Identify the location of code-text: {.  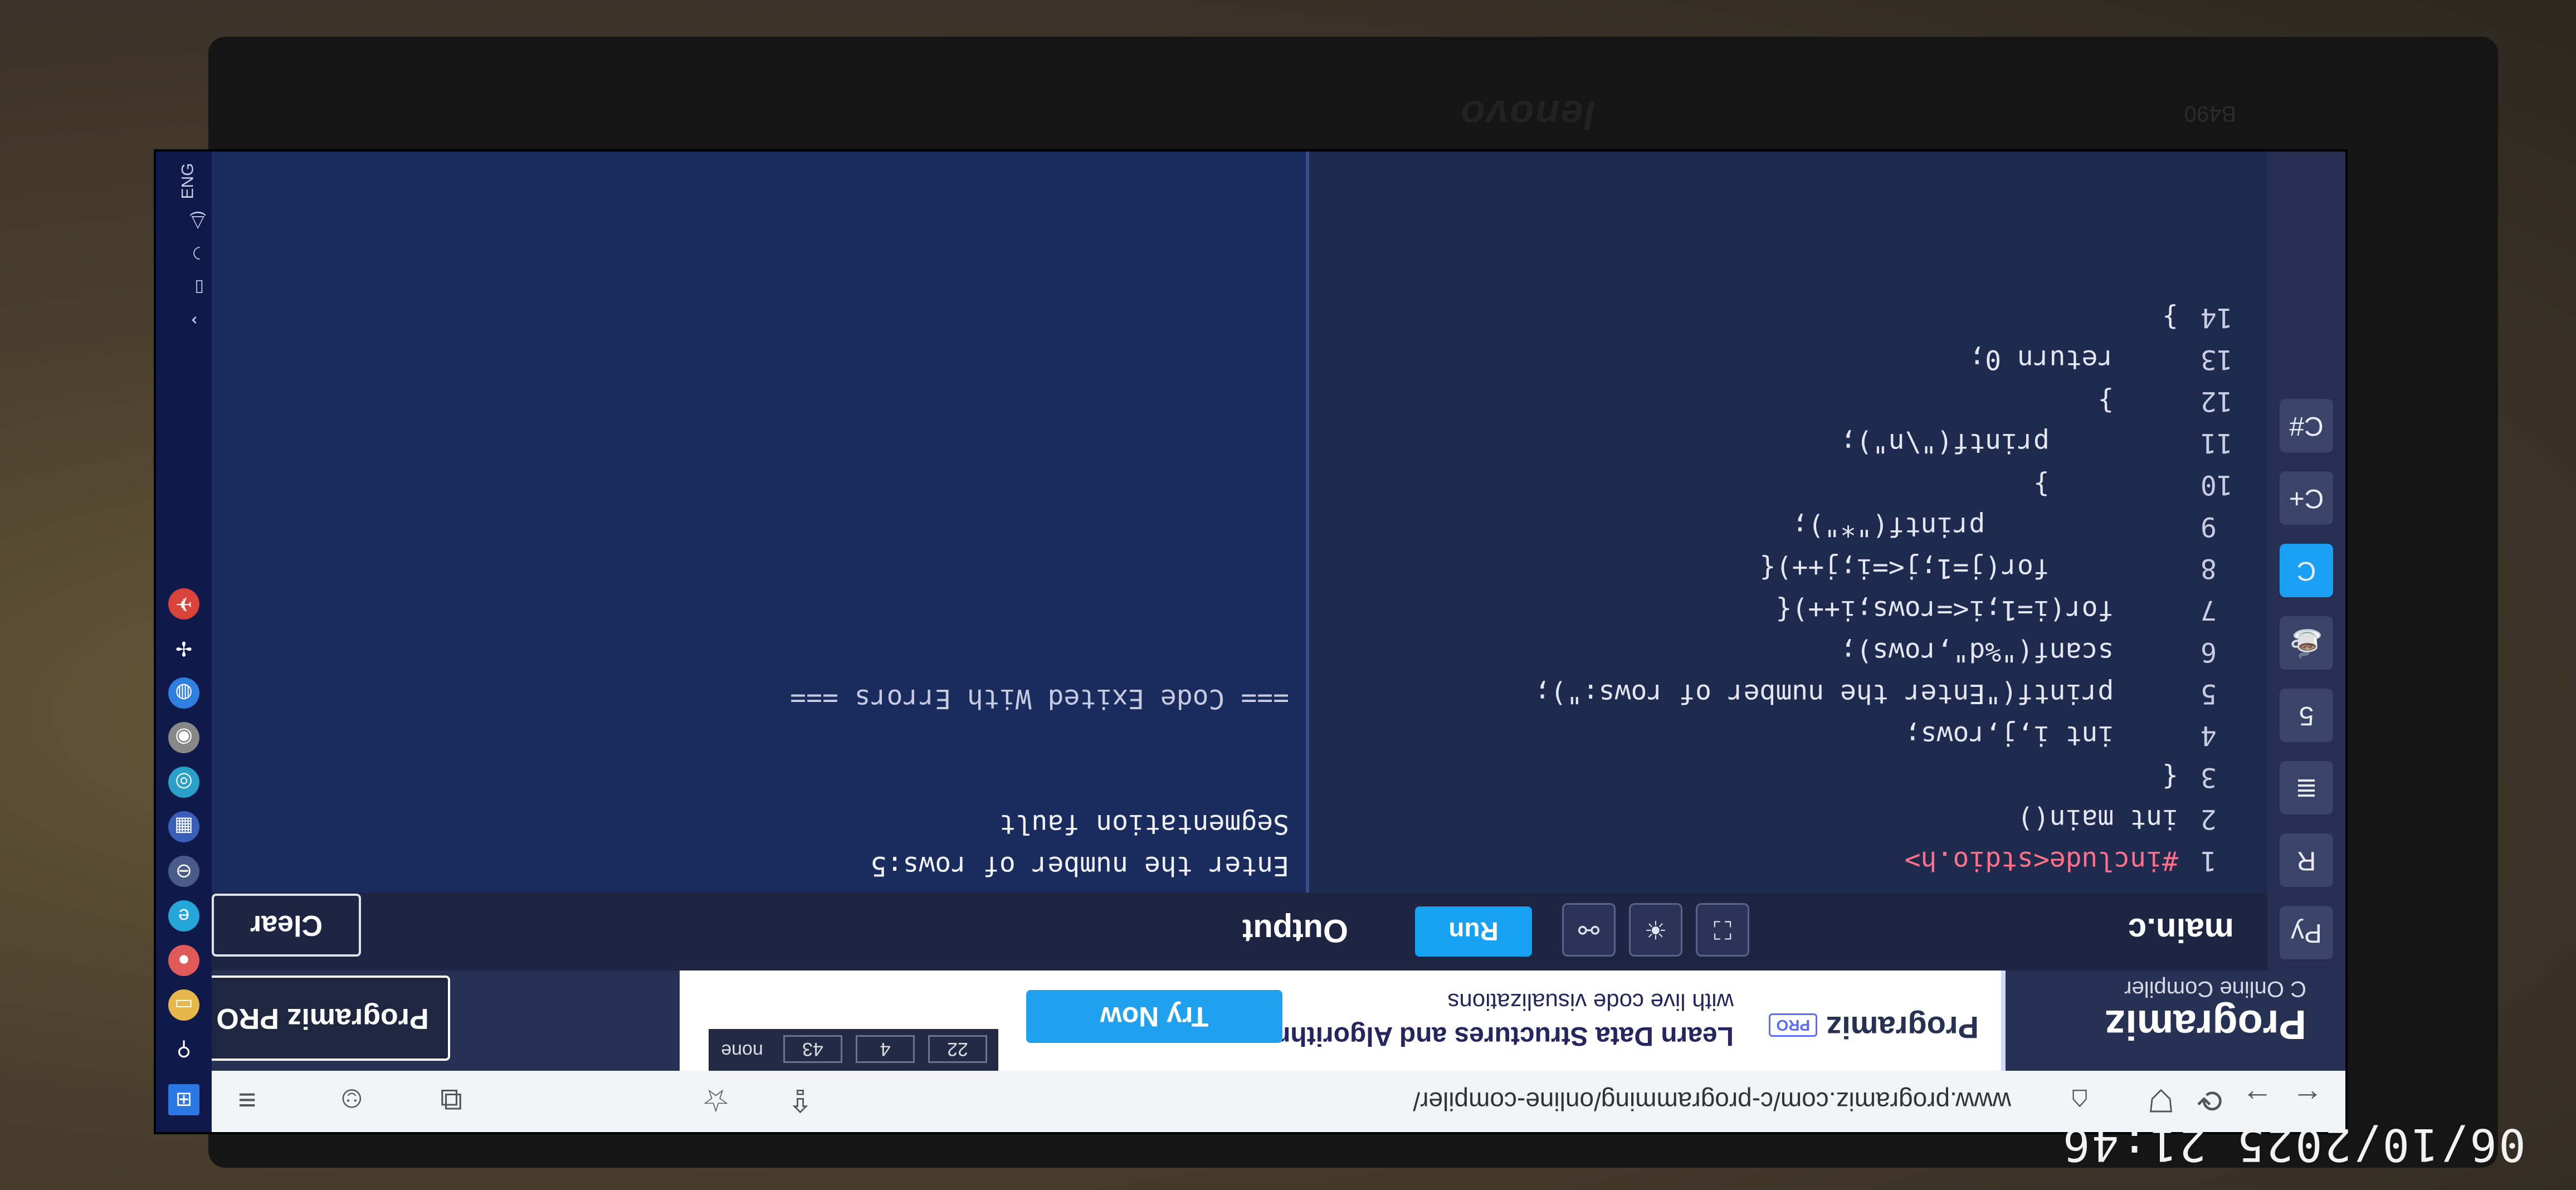
(2170, 777).